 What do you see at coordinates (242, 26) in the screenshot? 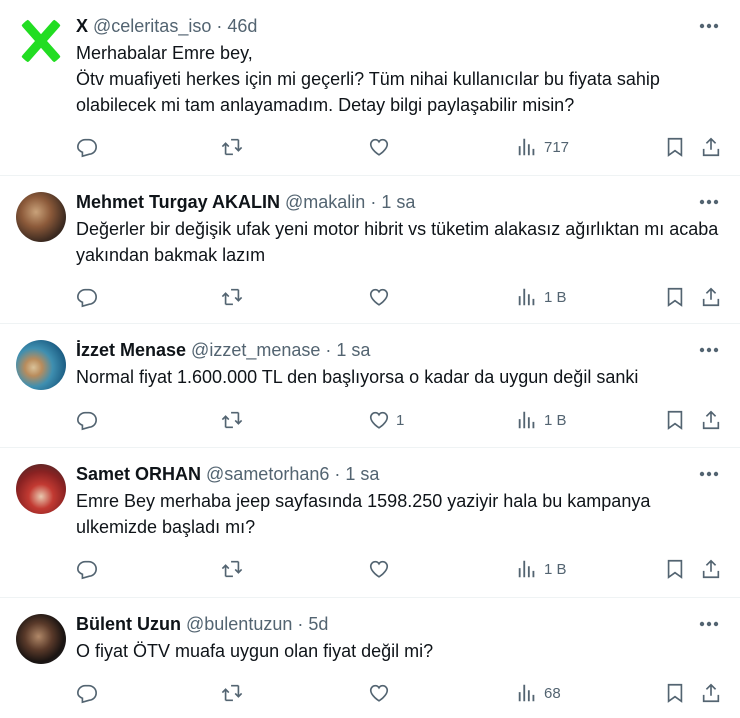
I see `timestamp: 46d` at bounding box center [242, 26].